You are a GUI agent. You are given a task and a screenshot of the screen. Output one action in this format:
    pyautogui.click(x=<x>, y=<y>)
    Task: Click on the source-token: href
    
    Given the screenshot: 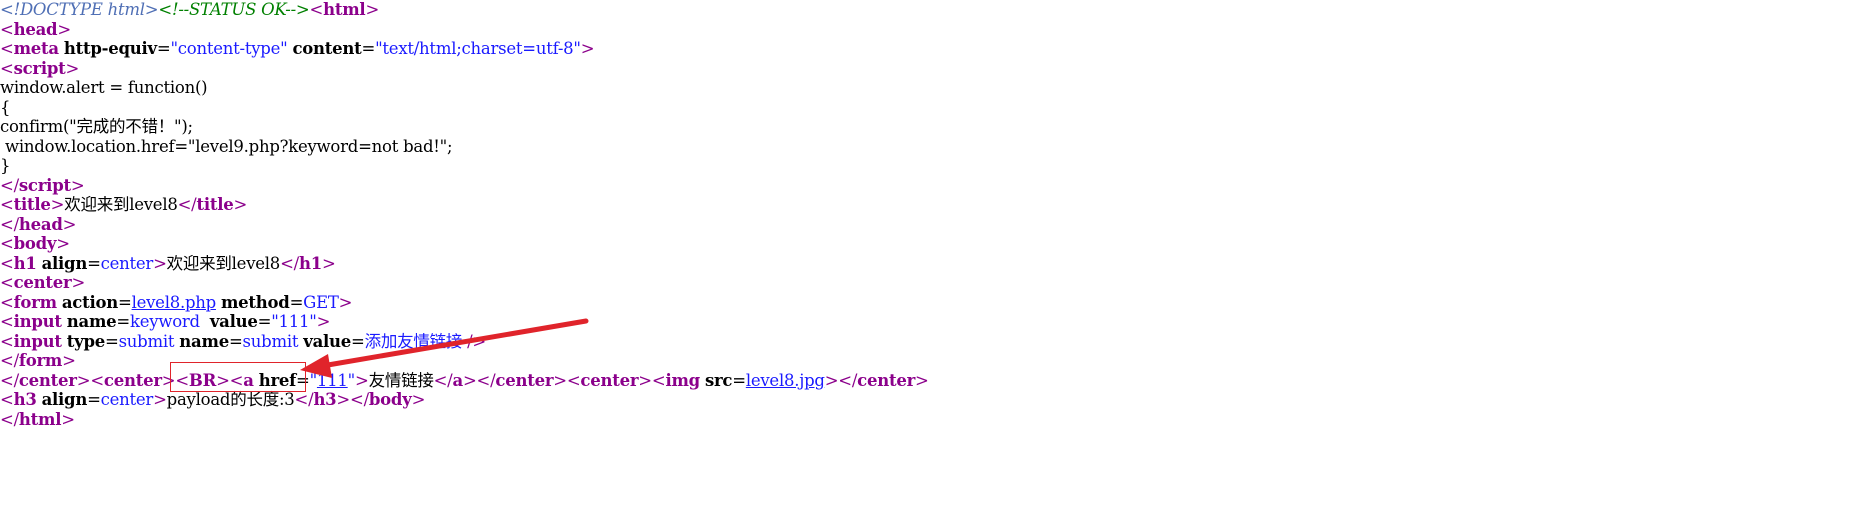 What is the action you would take?
    pyautogui.click(x=277, y=380)
    